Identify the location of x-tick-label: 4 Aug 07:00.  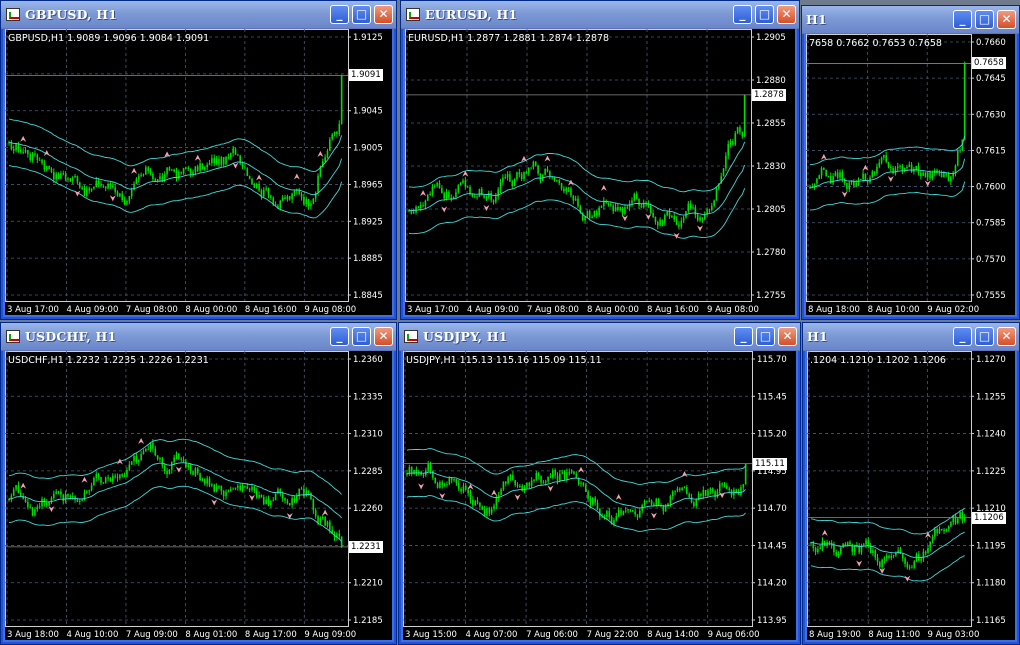
(492, 635).